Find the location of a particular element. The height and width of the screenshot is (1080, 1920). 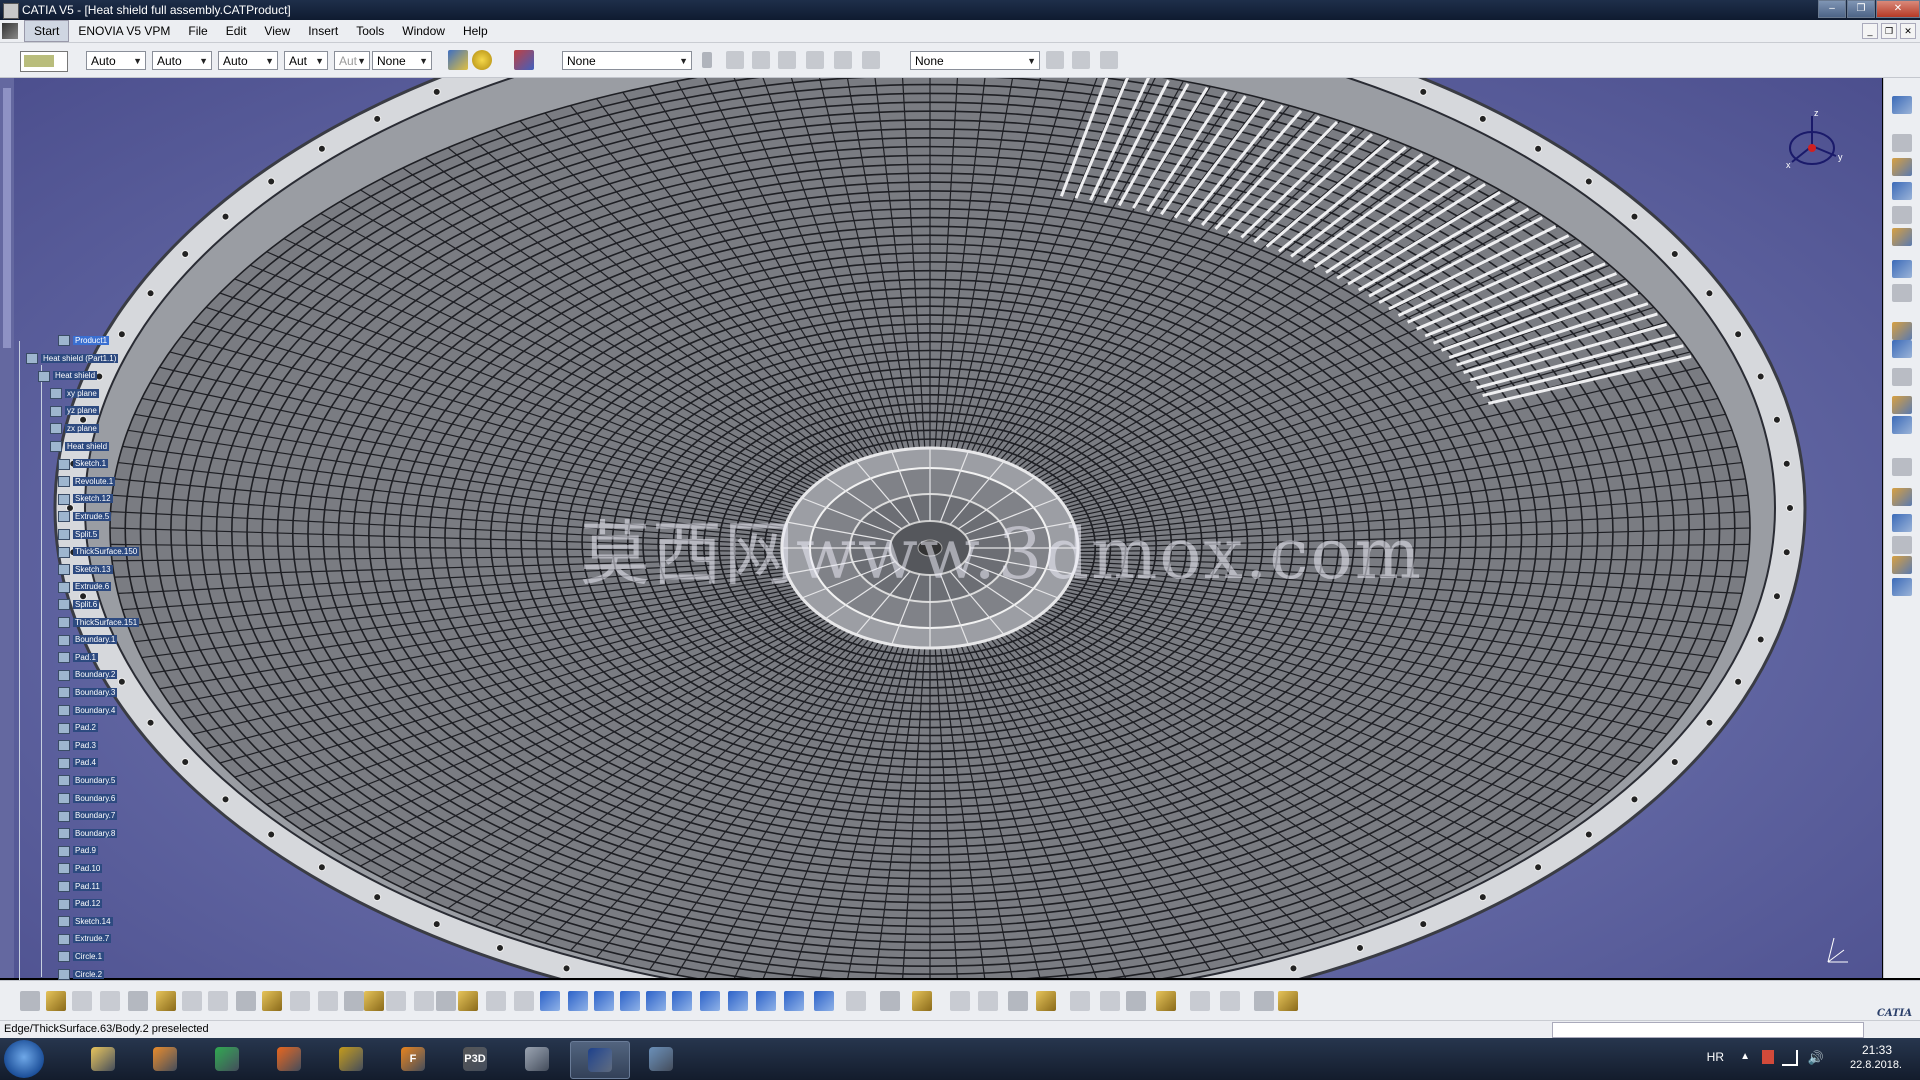

menu-item-tools: Tools is located at coordinates (370, 31).